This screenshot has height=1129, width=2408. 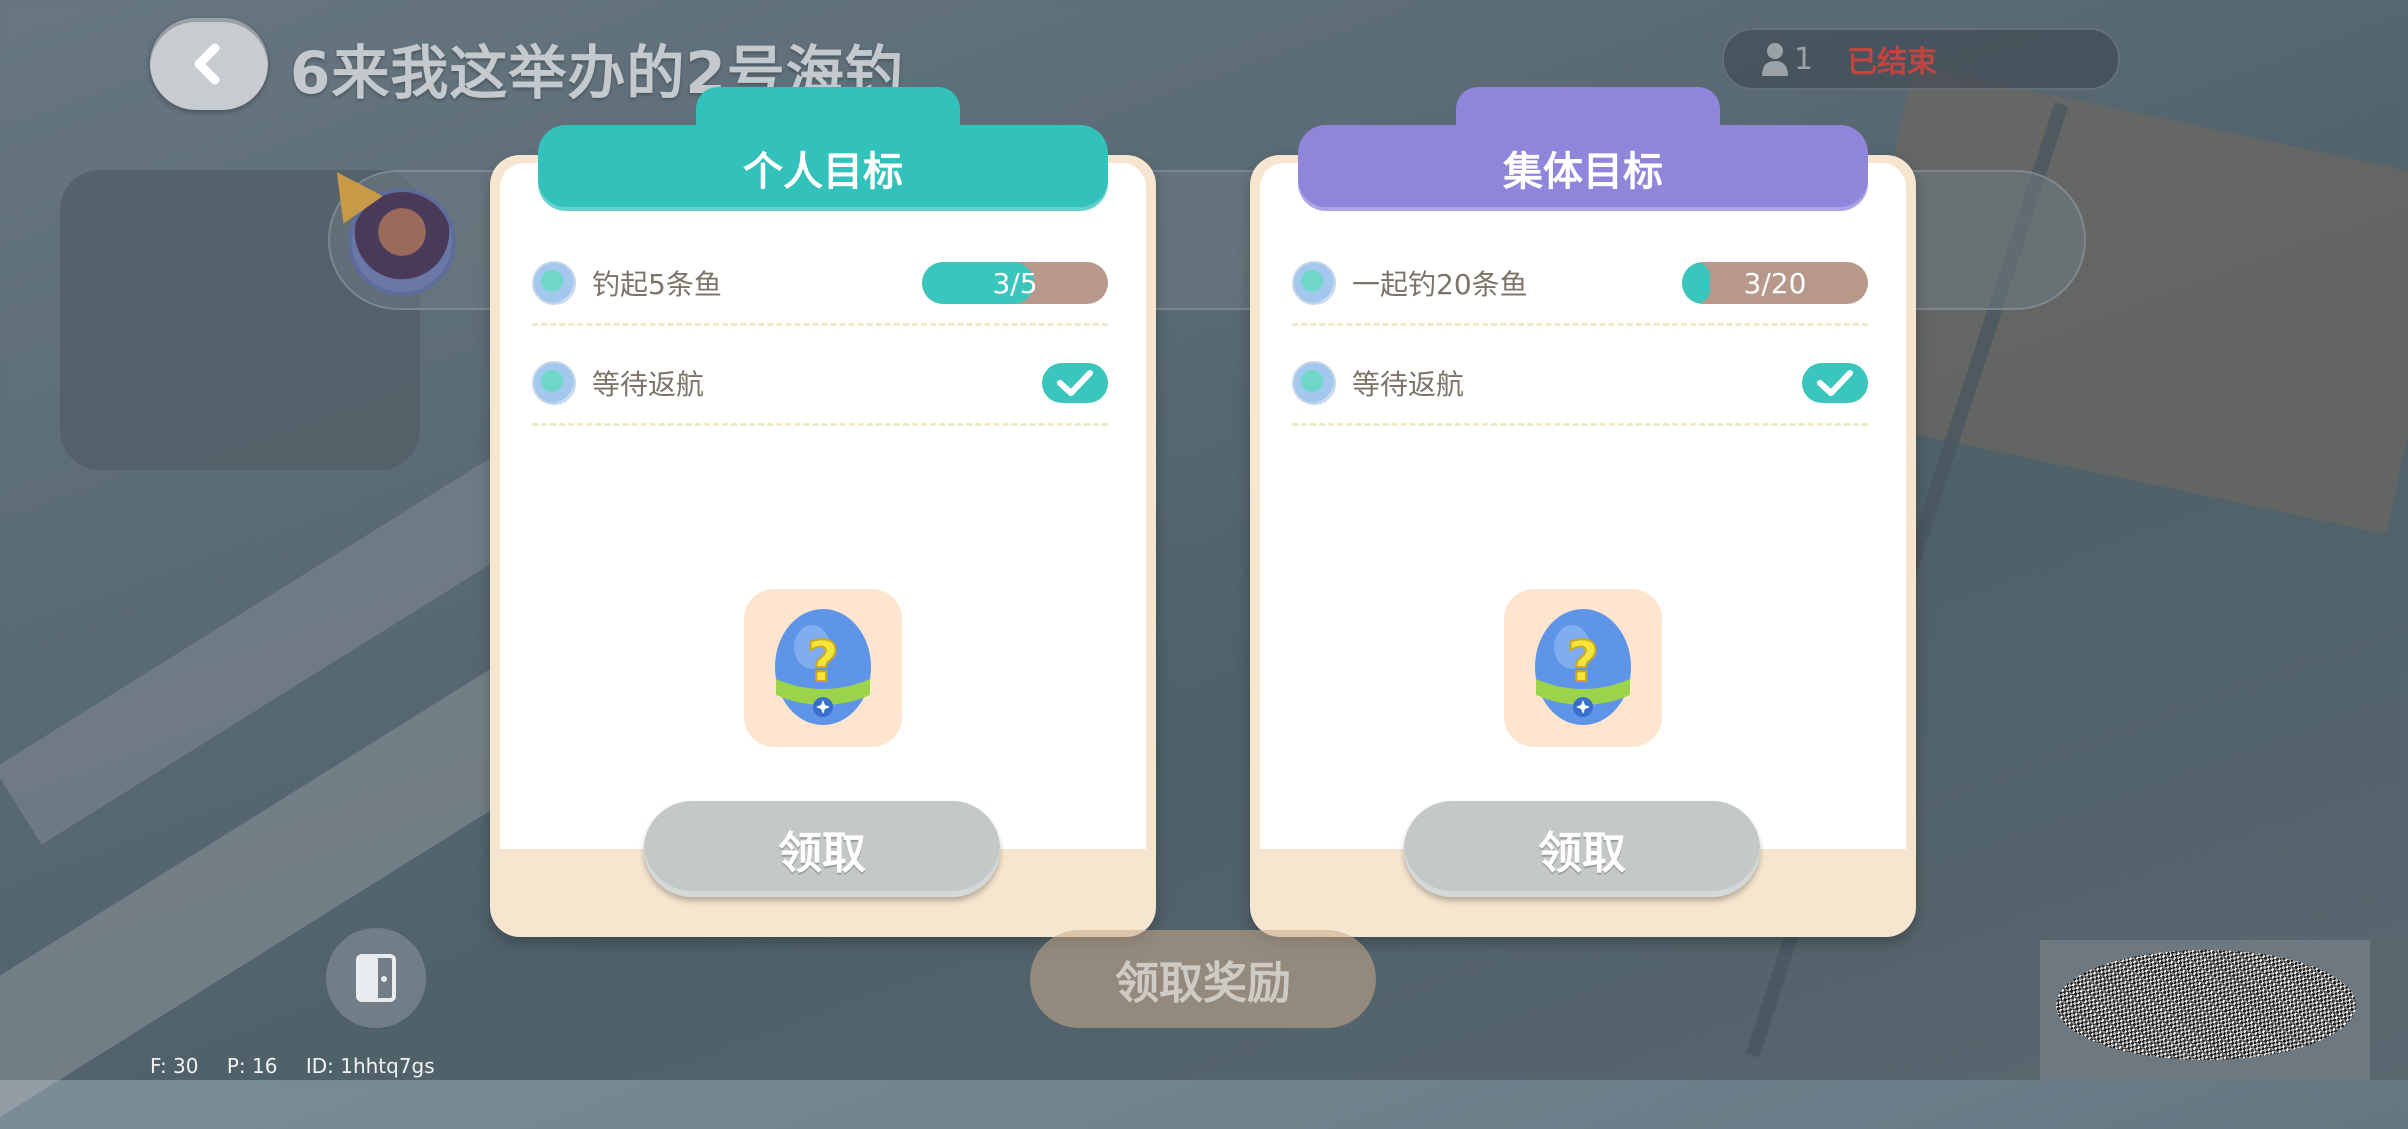 I want to click on debug-info: F: 30 P: 16 ID: 1hhtq7gs, so click(x=303, y=1066).